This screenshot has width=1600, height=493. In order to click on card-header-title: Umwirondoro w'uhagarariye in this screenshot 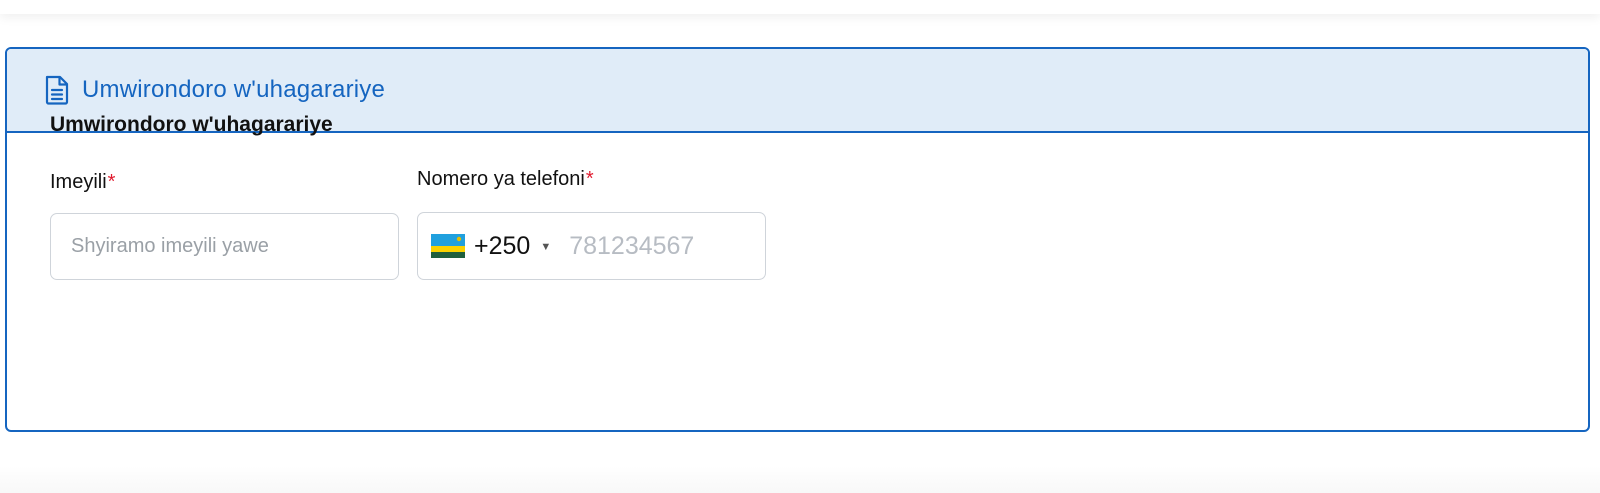, I will do `click(234, 89)`.